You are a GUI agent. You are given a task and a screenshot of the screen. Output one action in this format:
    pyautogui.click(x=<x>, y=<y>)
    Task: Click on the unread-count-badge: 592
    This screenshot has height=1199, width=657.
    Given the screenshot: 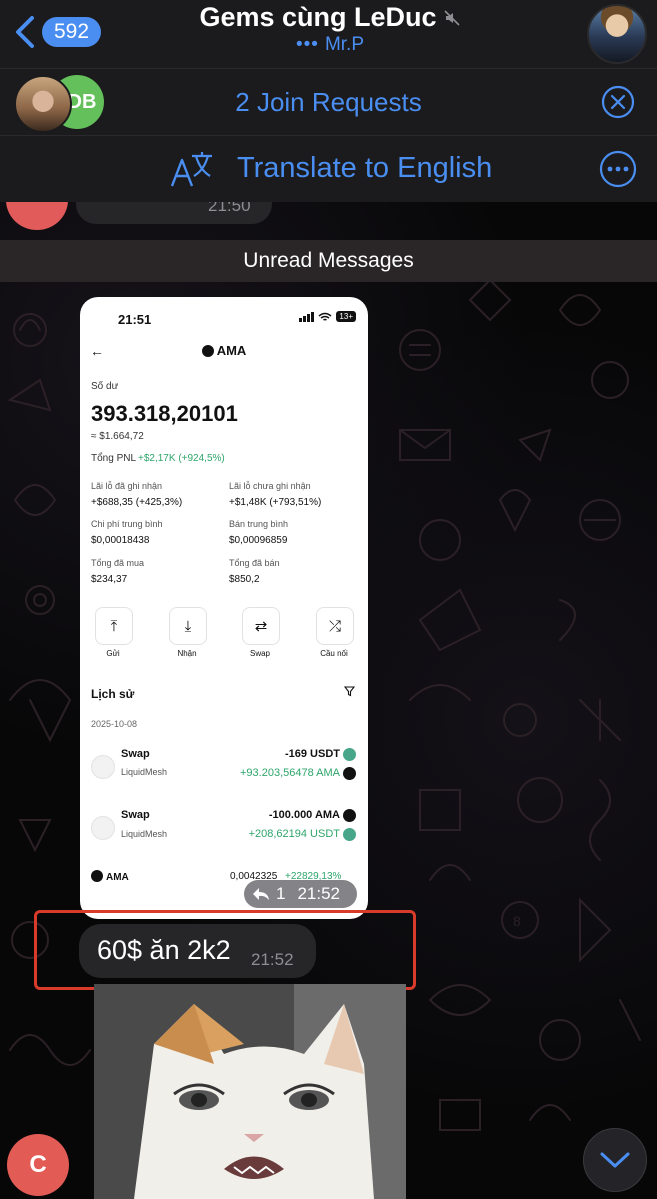 What is the action you would take?
    pyautogui.click(x=72, y=32)
    